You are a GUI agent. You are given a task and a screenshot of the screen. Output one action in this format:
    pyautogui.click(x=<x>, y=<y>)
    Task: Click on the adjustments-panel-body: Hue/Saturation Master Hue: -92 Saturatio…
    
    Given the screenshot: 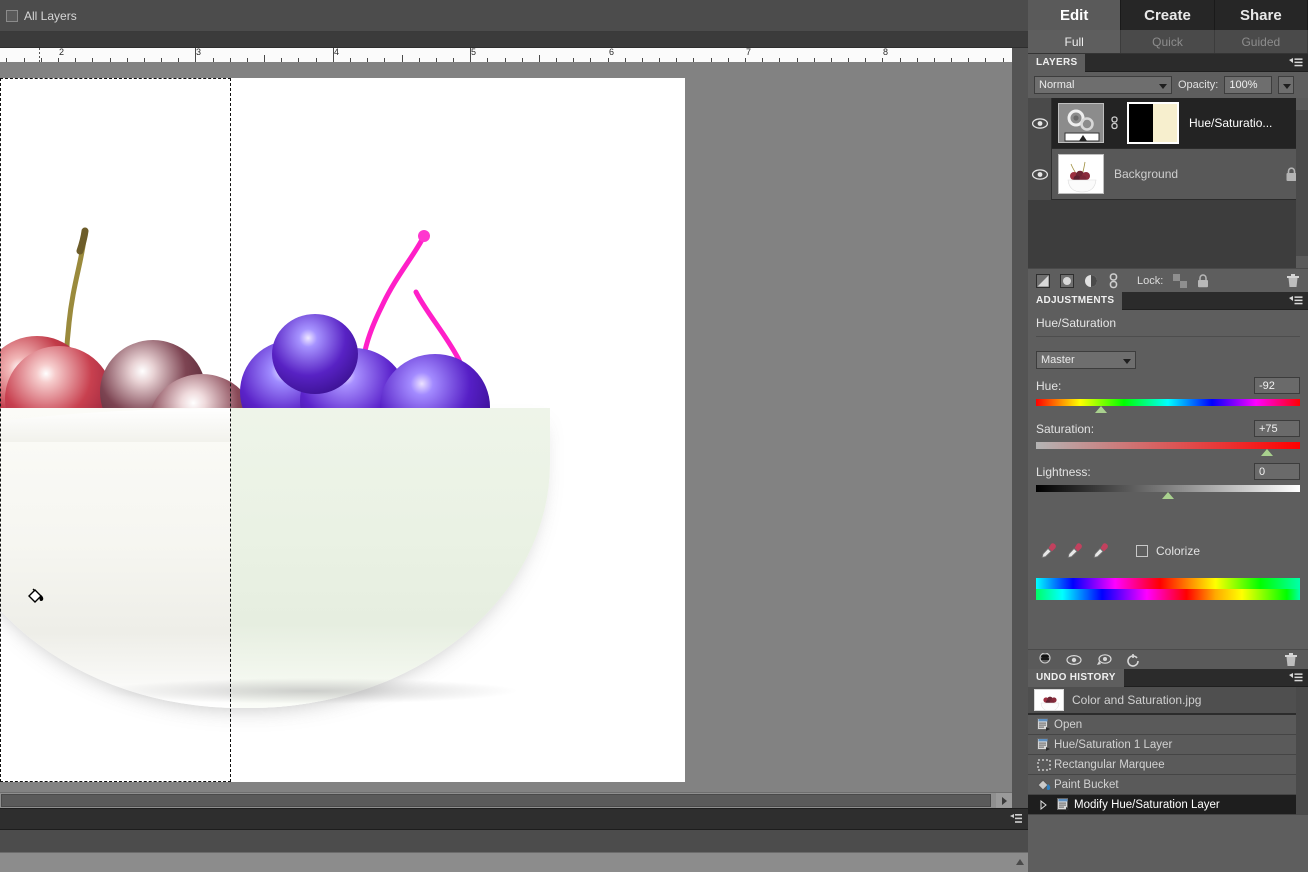 What is the action you would take?
    pyautogui.click(x=1168, y=489)
    